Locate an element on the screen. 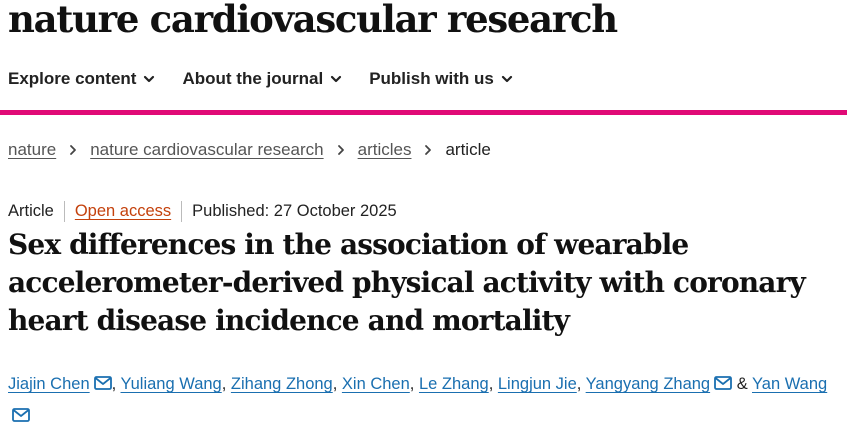 This screenshot has height=432, width=847. article-type: Article is located at coordinates (31, 211).